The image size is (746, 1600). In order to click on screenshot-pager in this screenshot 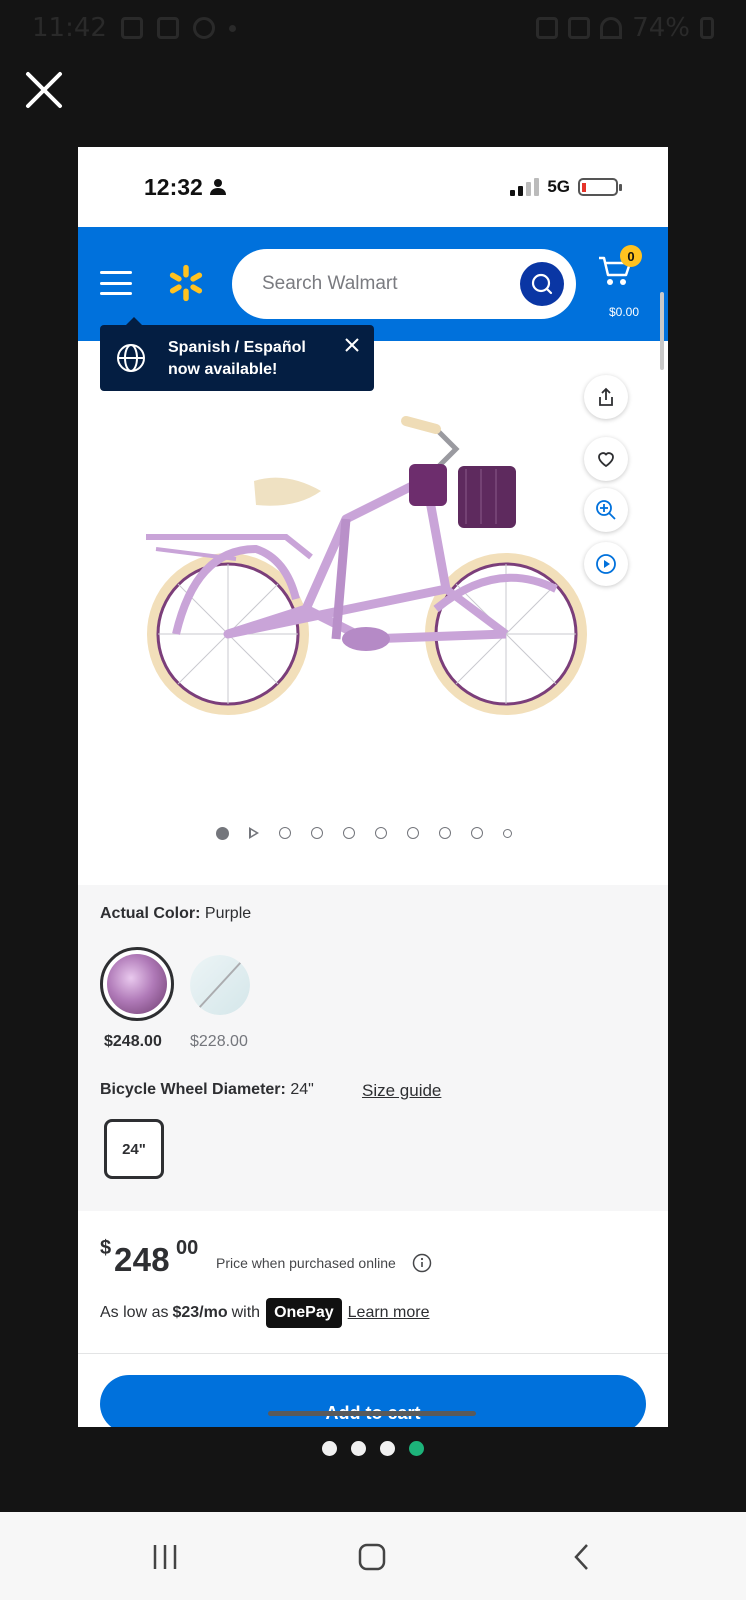, I will do `click(373, 1448)`.